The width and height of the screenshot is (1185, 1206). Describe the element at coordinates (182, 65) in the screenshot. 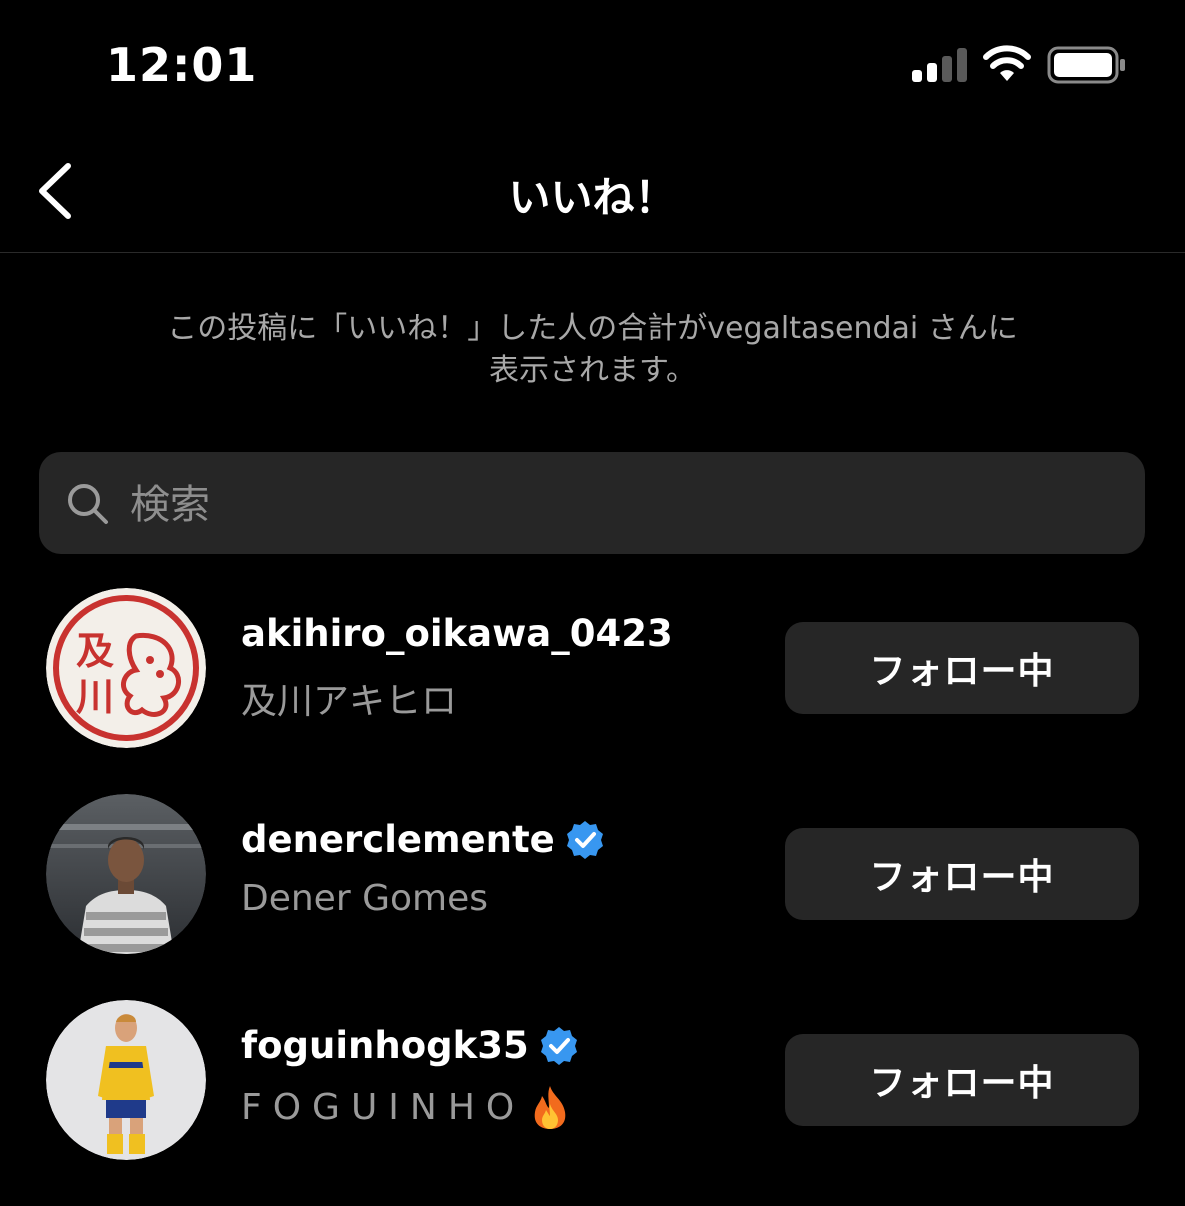

I see `status-time: 12:01` at that location.